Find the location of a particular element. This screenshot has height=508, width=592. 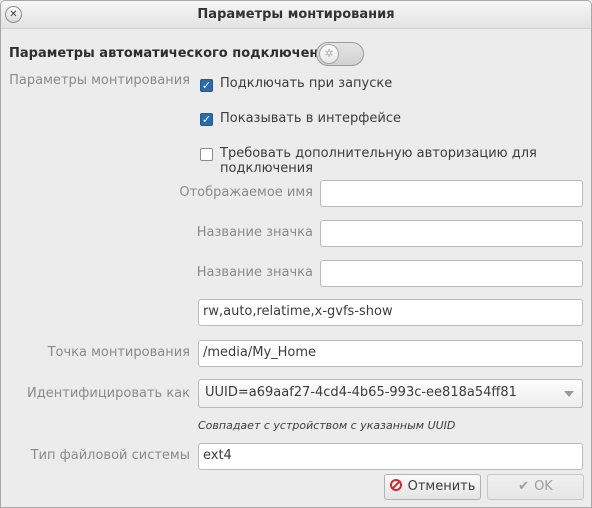

fs-type-label: Тип файловой системы is located at coordinates (110, 455).